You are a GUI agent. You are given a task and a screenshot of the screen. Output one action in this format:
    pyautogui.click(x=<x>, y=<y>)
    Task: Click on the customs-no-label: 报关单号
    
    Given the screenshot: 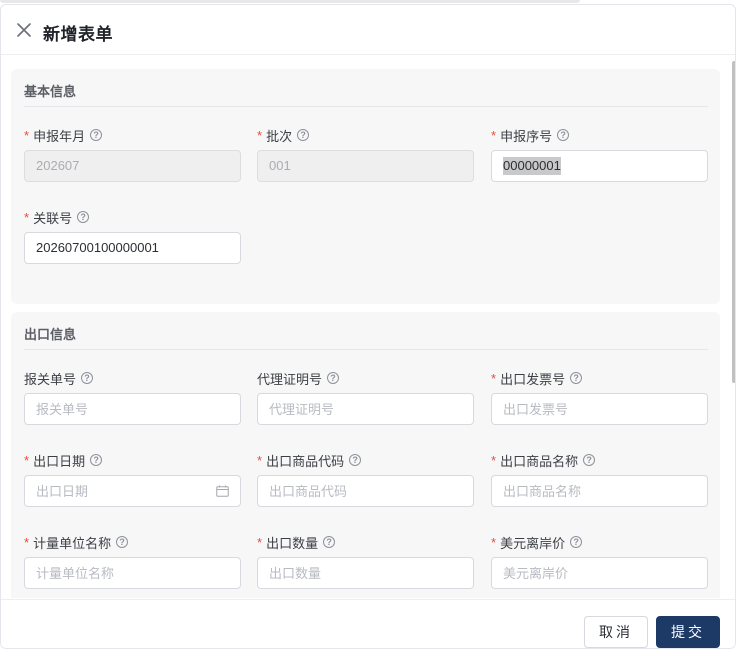 What is the action you would take?
    pyautogui.click(x=50, y=379)
    